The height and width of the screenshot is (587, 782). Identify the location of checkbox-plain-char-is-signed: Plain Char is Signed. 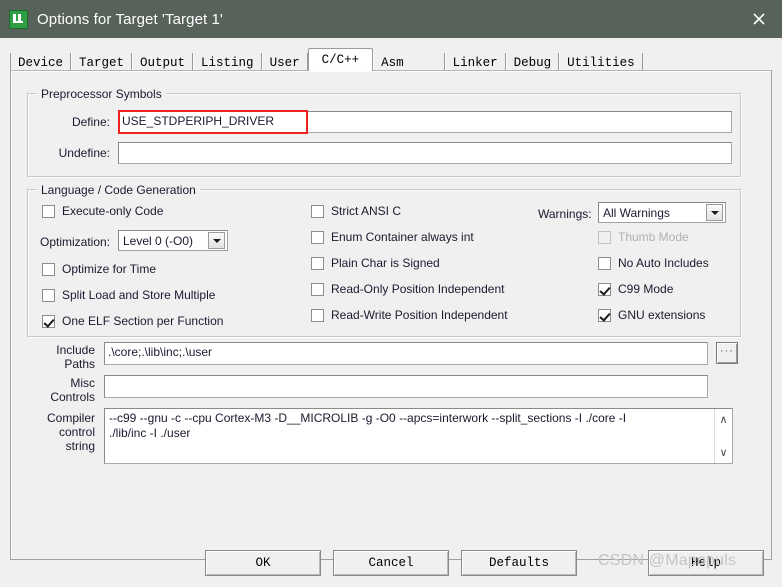
(375, 263).